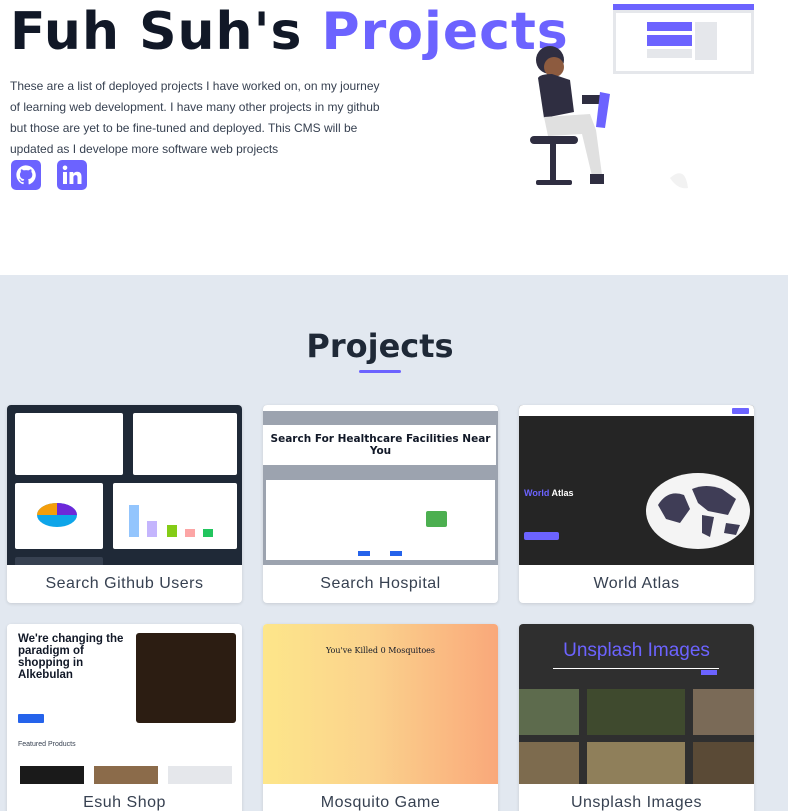 The width and height of the screenshot is (788, 811). What do you see at coordinates (636, 802) in the screenshot?
I see `project-title: Unsplash Images` at bounding box center [636, 802].